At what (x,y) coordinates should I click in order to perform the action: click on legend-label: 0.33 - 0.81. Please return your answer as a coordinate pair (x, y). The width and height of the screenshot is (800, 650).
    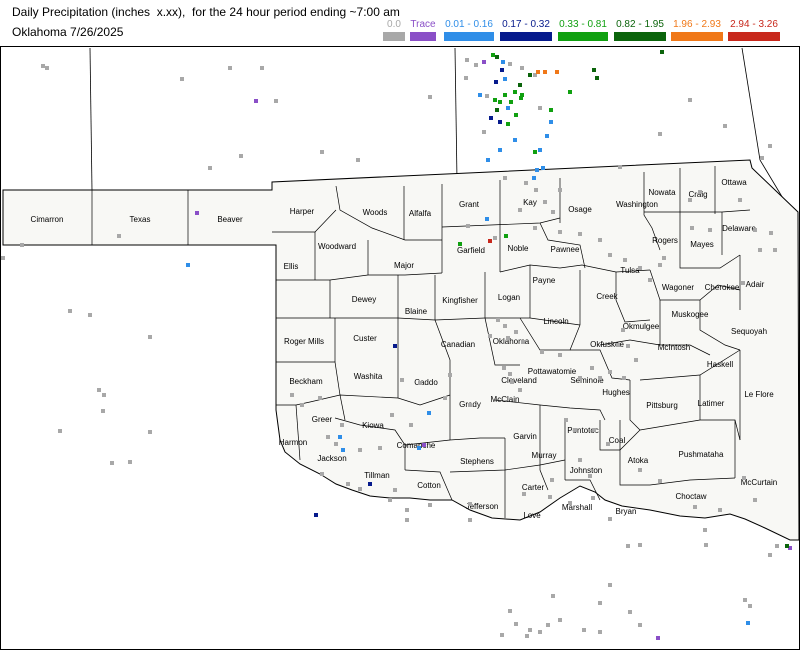
    Looking at the image, I should click on (583, 24).